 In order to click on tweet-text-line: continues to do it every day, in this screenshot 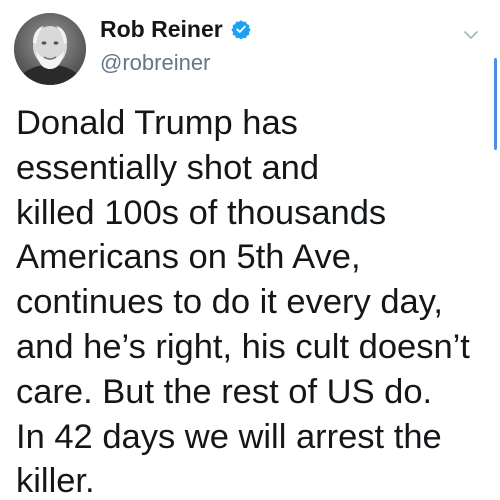, I will do `click(230, 302)`.